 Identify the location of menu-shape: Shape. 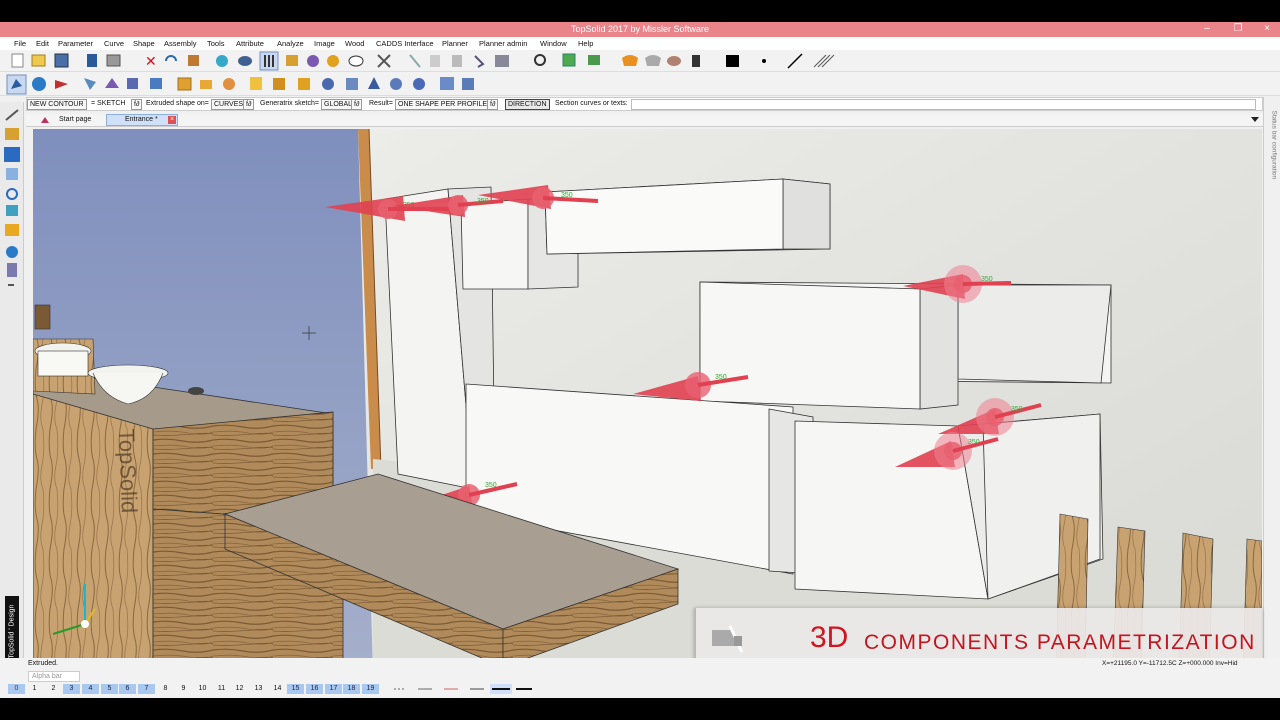
(144, 43).